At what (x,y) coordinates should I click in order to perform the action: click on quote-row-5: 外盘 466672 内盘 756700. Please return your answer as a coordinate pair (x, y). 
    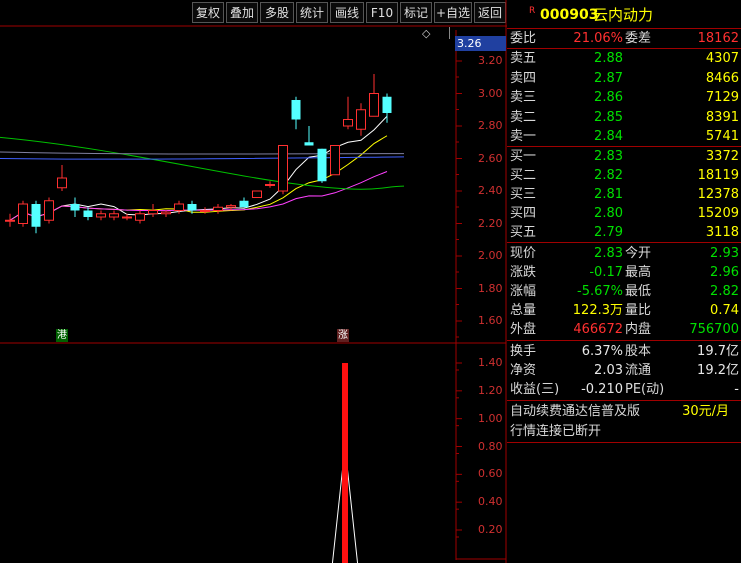
    Looking at the image, I should click on (624, 329).